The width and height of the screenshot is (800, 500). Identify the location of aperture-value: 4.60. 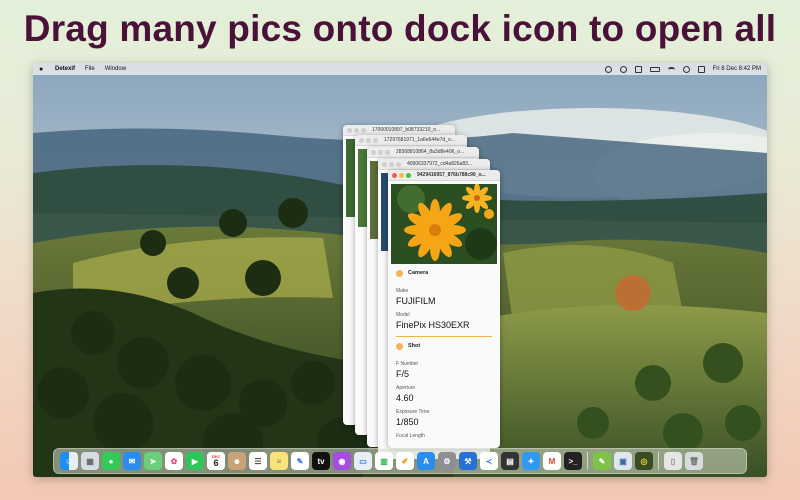
(405, 398).